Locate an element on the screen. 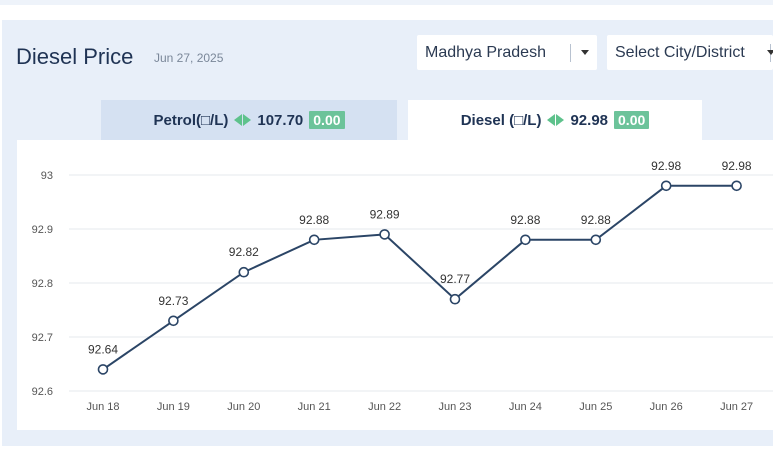 This screenshot has width=773, height=464. tab-diesel-price: 92.98 is located at coordinates (589, 120).